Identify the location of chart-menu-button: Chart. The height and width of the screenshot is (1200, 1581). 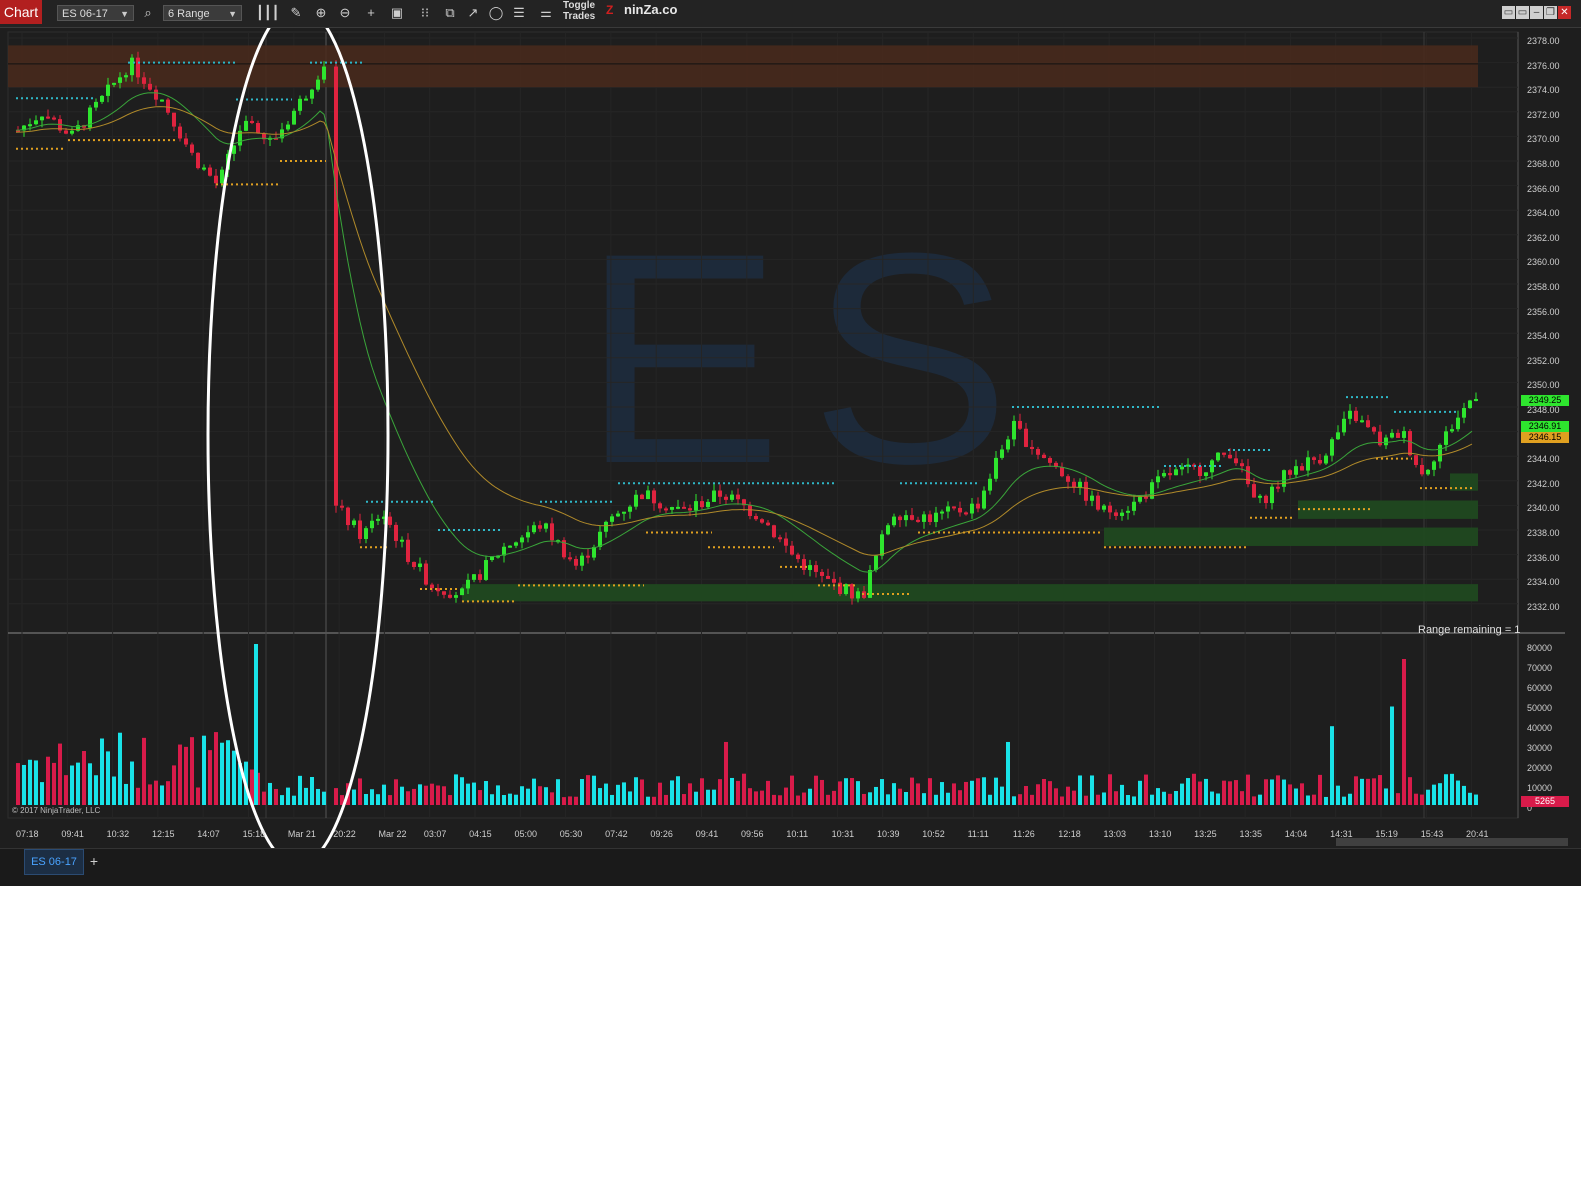
(21, 12).